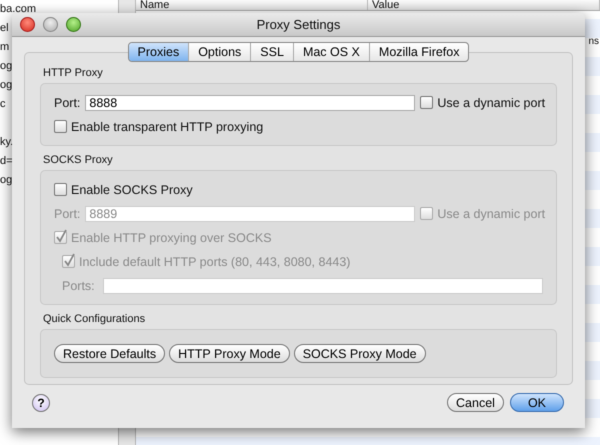 The height and width of the screenshot is (445, 600). What do you see at coordinates (27, 24) in the screenshot?
I see `close-icon` at bounding box center [27, 24].